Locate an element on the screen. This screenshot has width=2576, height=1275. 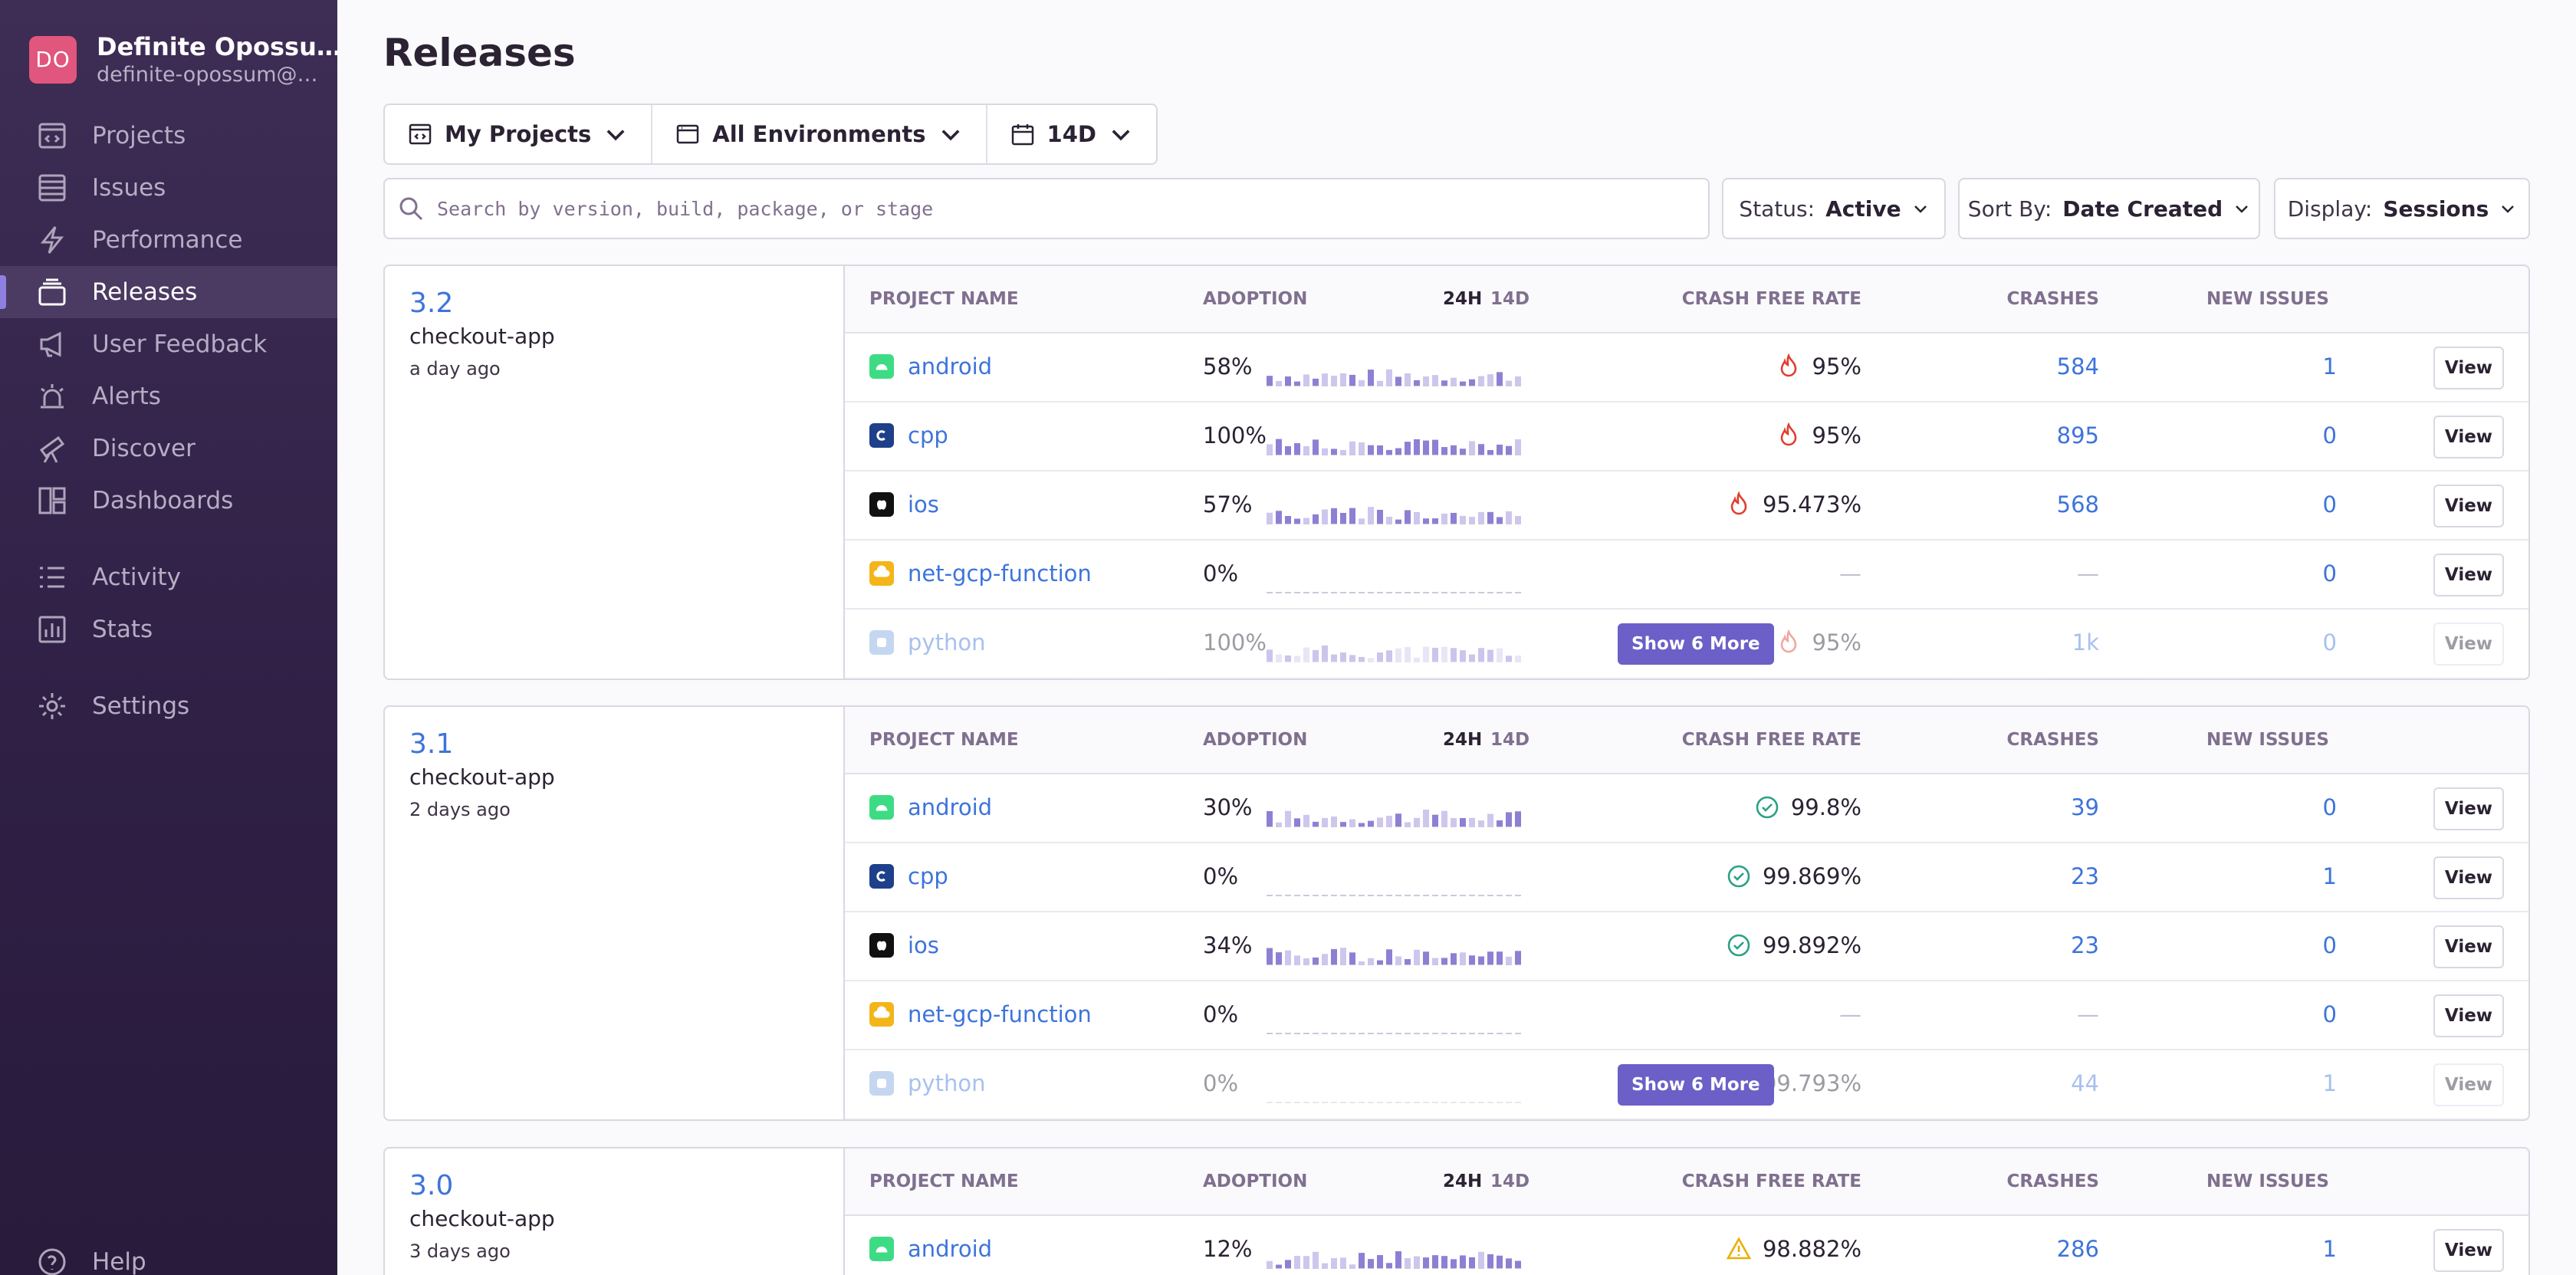
crashes-count: 584 is located at coordinates (2078, 366).